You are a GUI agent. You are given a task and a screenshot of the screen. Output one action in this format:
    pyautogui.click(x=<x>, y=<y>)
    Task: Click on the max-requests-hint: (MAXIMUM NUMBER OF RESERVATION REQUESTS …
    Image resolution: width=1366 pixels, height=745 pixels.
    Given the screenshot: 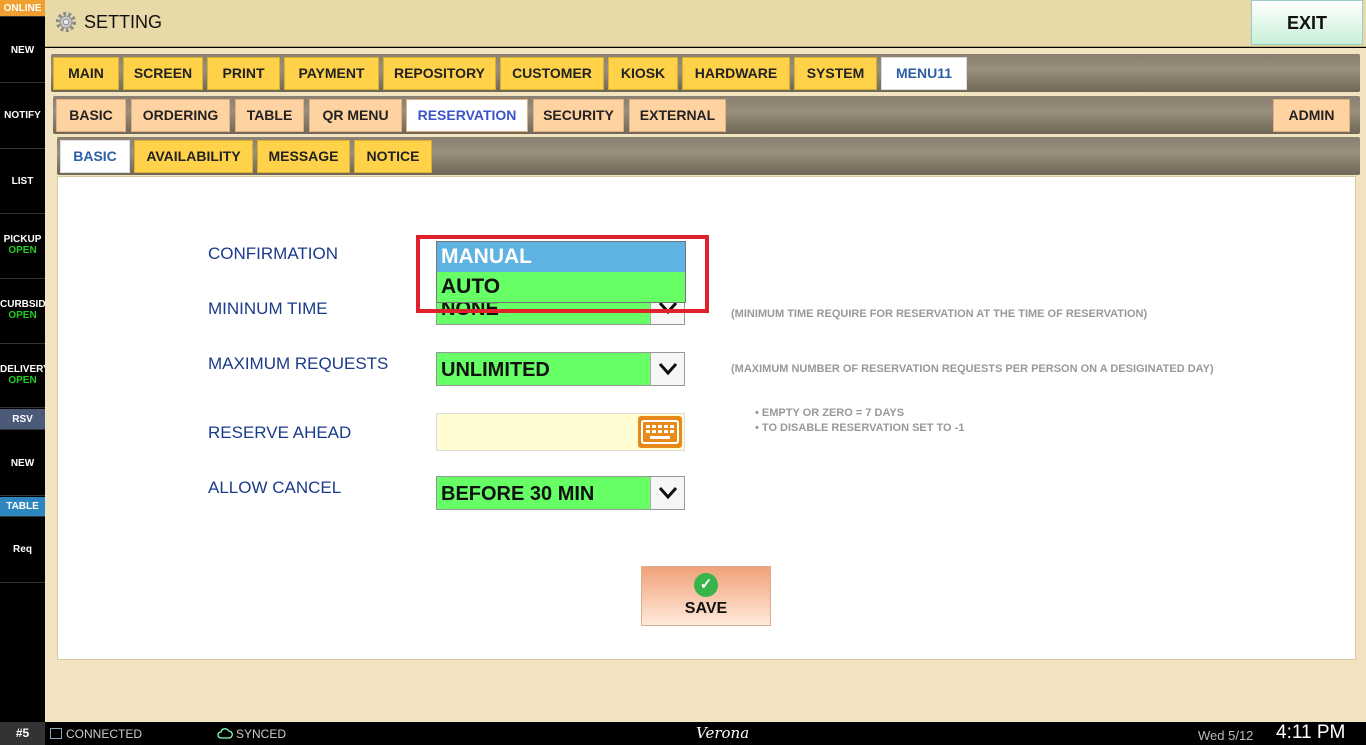 What is the action you would take?
    pyautogui.click(x=972, y=369)
    